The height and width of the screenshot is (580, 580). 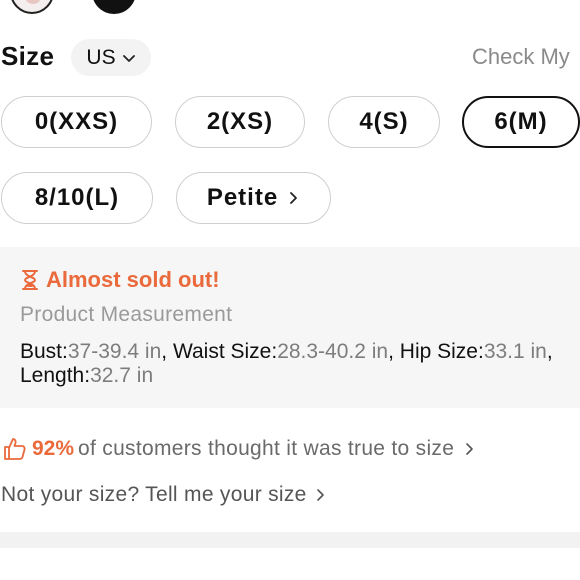 I want to click on region-selector: US, so click(x=111, y=57).